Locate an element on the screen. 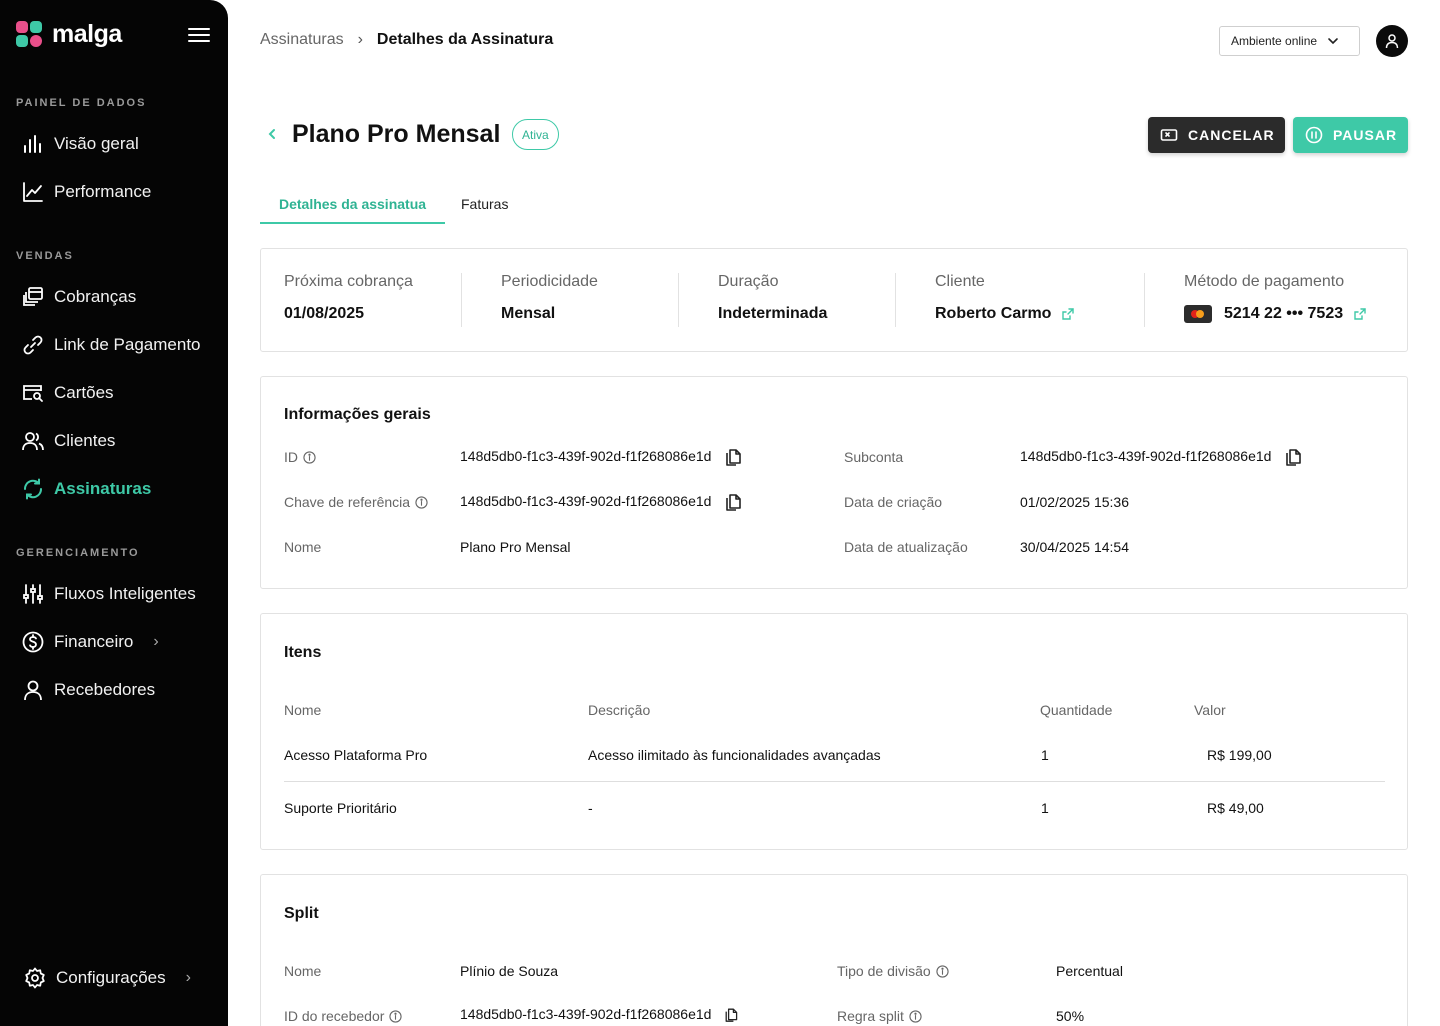 This screenshot has width=1440, height=1026. summary-label: Cliente is located at coordinates (960, 281).